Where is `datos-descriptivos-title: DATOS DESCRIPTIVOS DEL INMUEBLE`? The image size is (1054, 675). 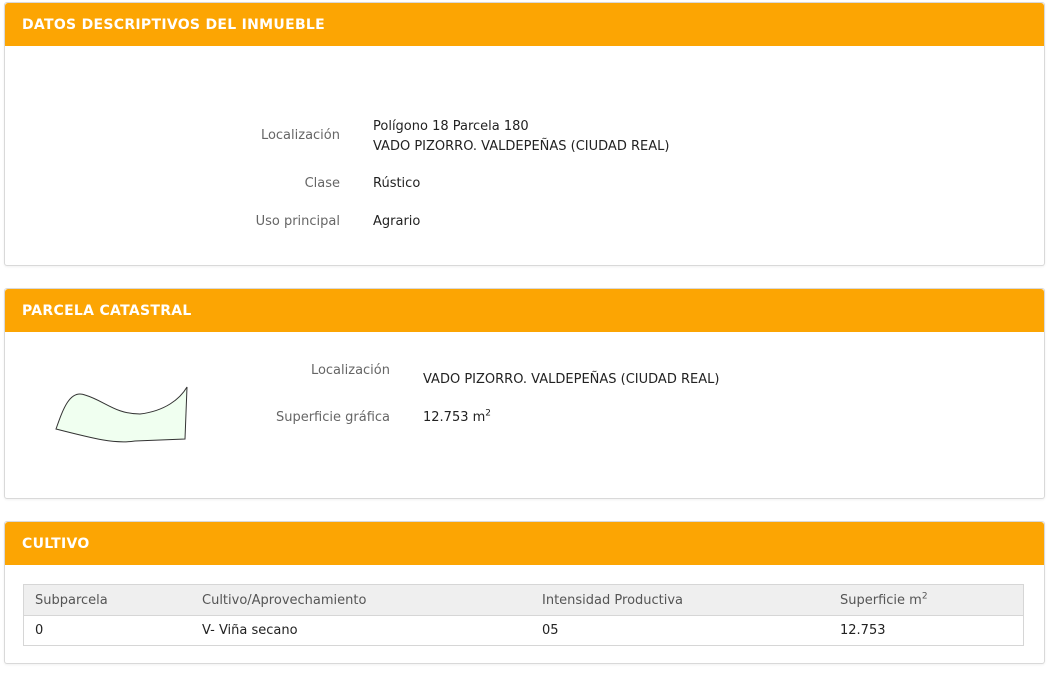
datos-descriptivos-title: DATOS DESCRIPTIVOS DEL INMUEBLE is located at coordinates (524, 24).